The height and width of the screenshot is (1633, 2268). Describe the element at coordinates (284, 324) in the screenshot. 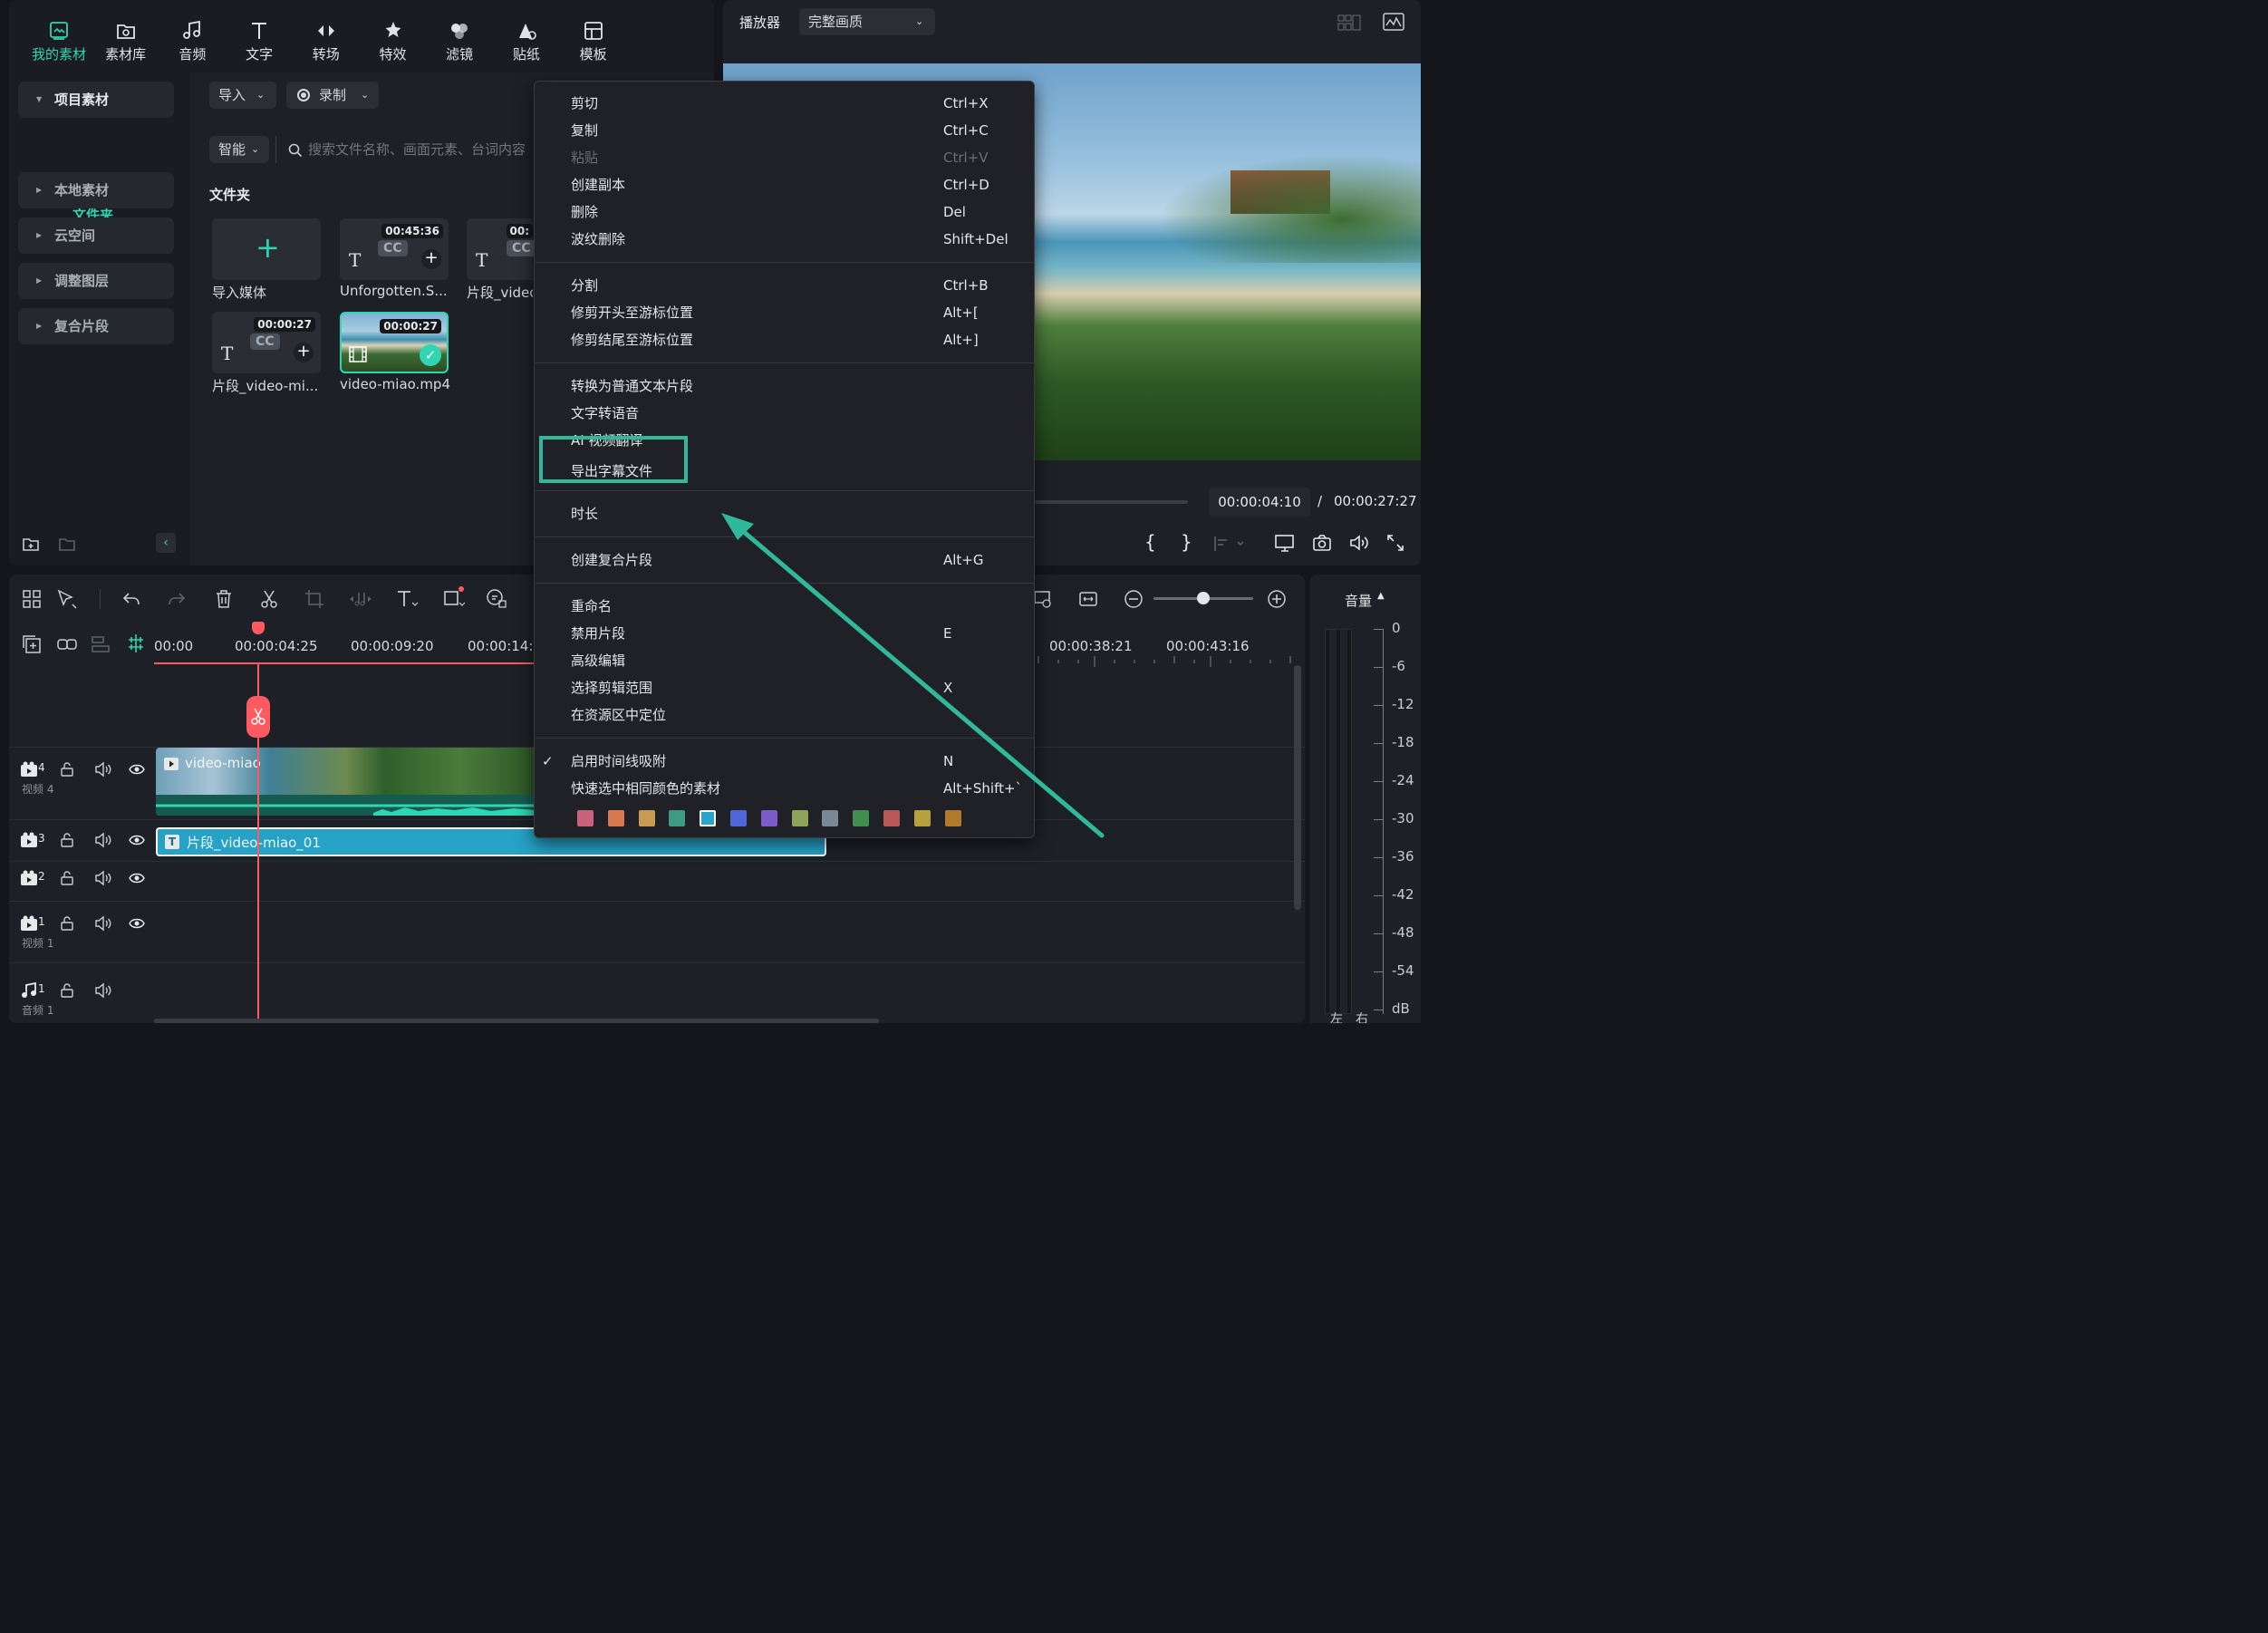

I see `duration-badge: 00:00:27` at that location.